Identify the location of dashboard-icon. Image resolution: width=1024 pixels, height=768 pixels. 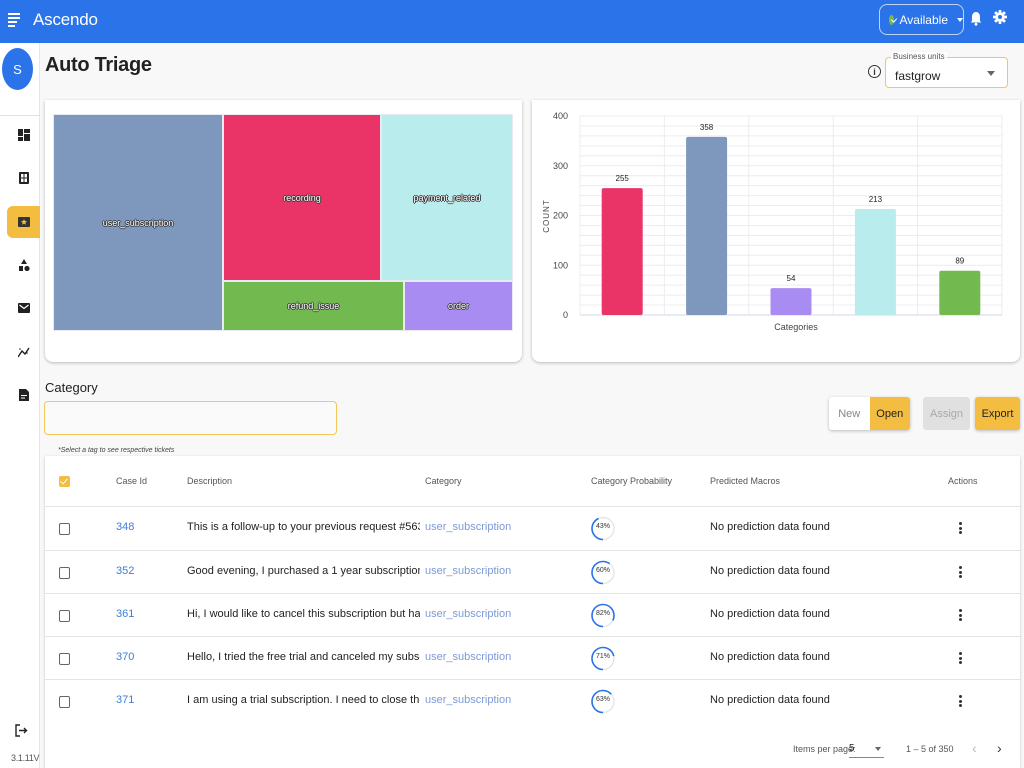
(23, 135).